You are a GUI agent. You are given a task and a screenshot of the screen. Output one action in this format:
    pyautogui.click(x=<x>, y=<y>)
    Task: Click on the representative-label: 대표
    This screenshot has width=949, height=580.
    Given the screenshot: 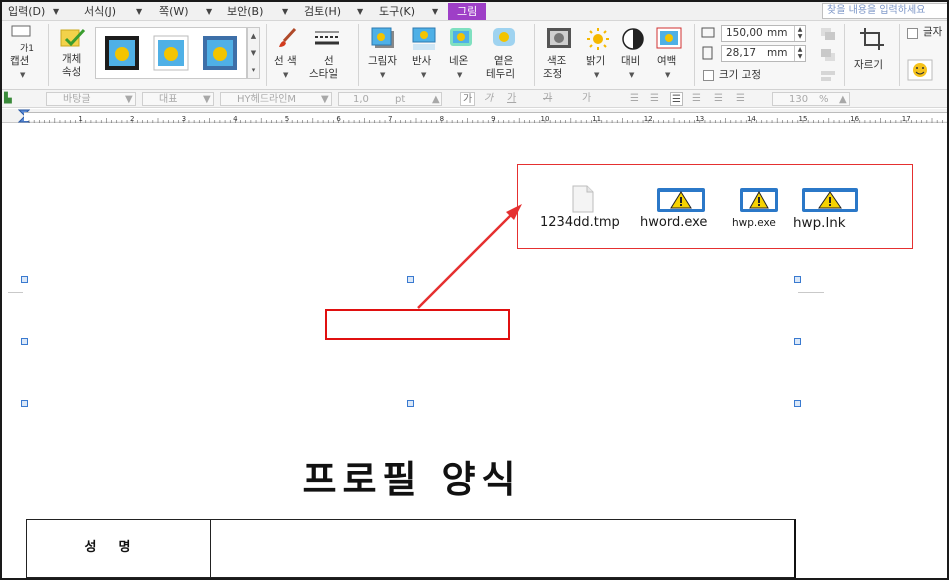 What is the action you would take?
    pyautogui.click(x=168, y=99)
    